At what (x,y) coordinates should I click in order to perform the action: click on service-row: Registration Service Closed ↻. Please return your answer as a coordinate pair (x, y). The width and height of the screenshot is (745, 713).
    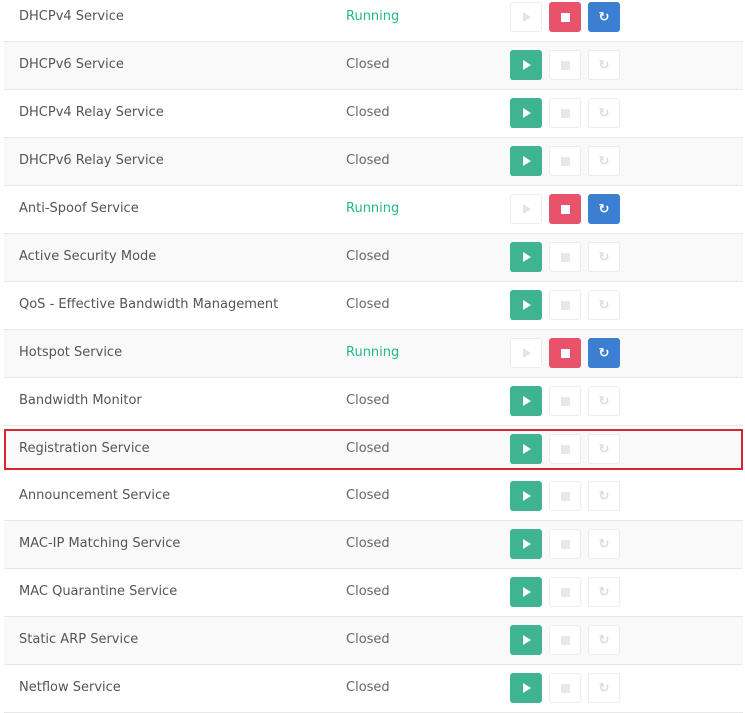
    Looking at the image, I should click on (373, 449).